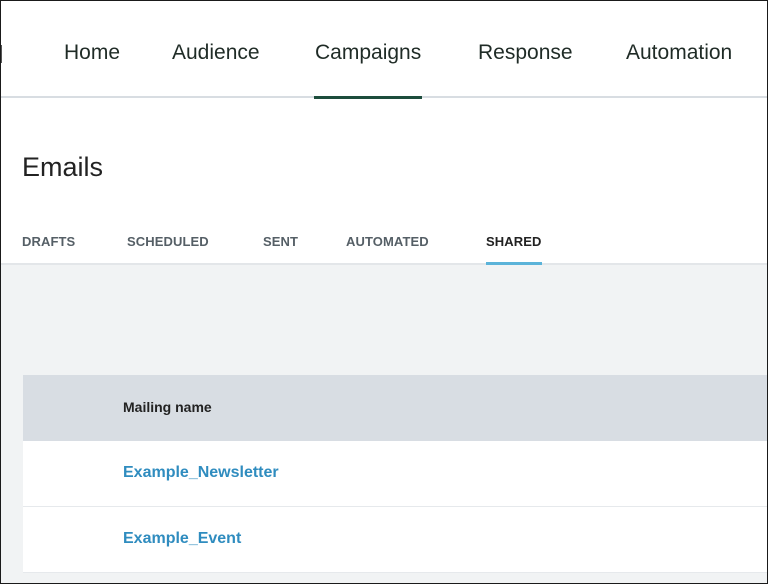 The height and width of the screenshot is (584, 768). I want to click on mailing-link: Example_Newsletter, so click(201, 473).